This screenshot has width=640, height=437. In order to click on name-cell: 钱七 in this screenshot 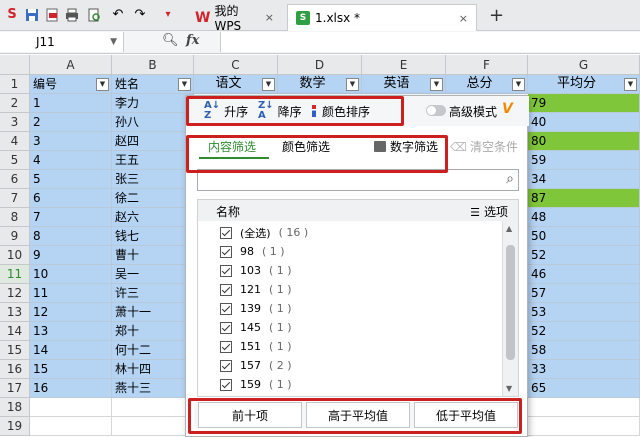, I will do `click(153, 236)`.